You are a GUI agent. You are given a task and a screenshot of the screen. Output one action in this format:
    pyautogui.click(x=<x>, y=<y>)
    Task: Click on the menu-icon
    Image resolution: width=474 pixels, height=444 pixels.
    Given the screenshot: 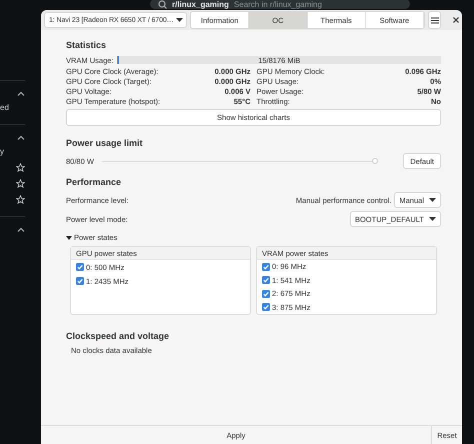 What is the action you would take?
    pyautogui.click(x=434, y=20)
    